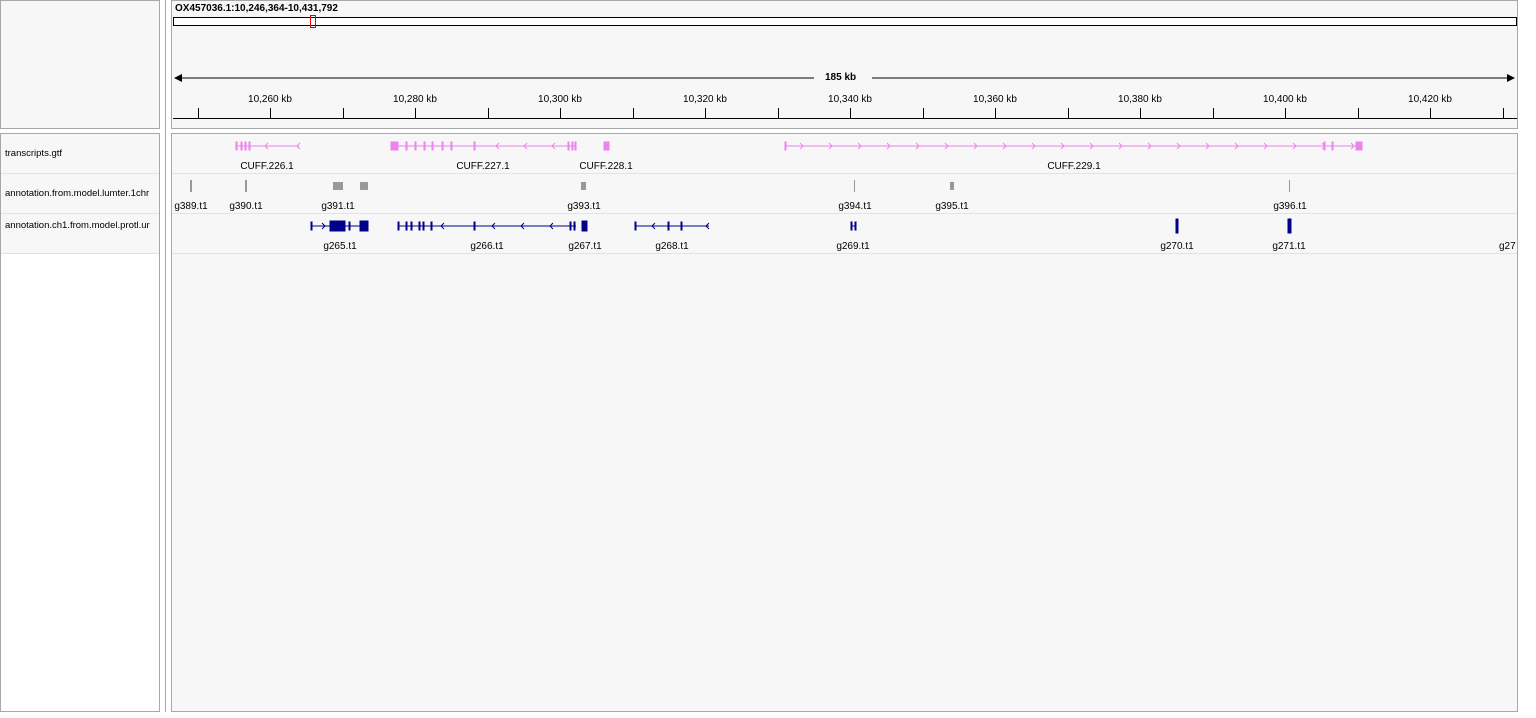 This screenshot has height=718, width=1536. Describe the element at coordinates (1288, 247) in the screenshot. I see `feature-label-g271: g271.t1` at that location.